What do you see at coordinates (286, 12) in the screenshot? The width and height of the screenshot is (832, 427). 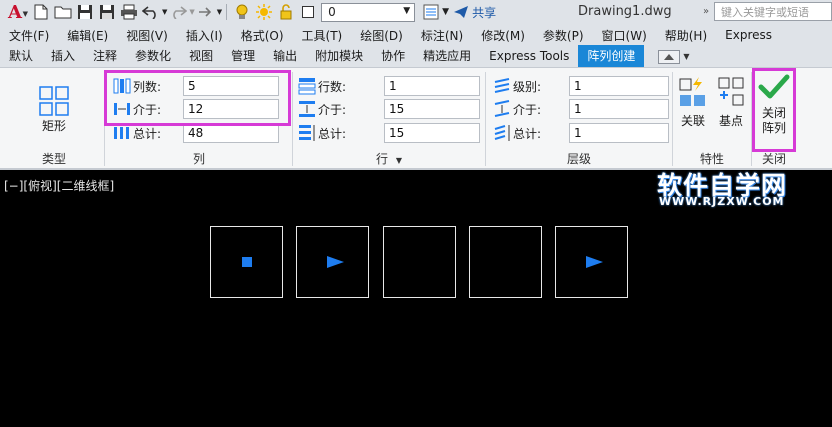 I see `layer-lock-icon` at bounding box center [286, 12].